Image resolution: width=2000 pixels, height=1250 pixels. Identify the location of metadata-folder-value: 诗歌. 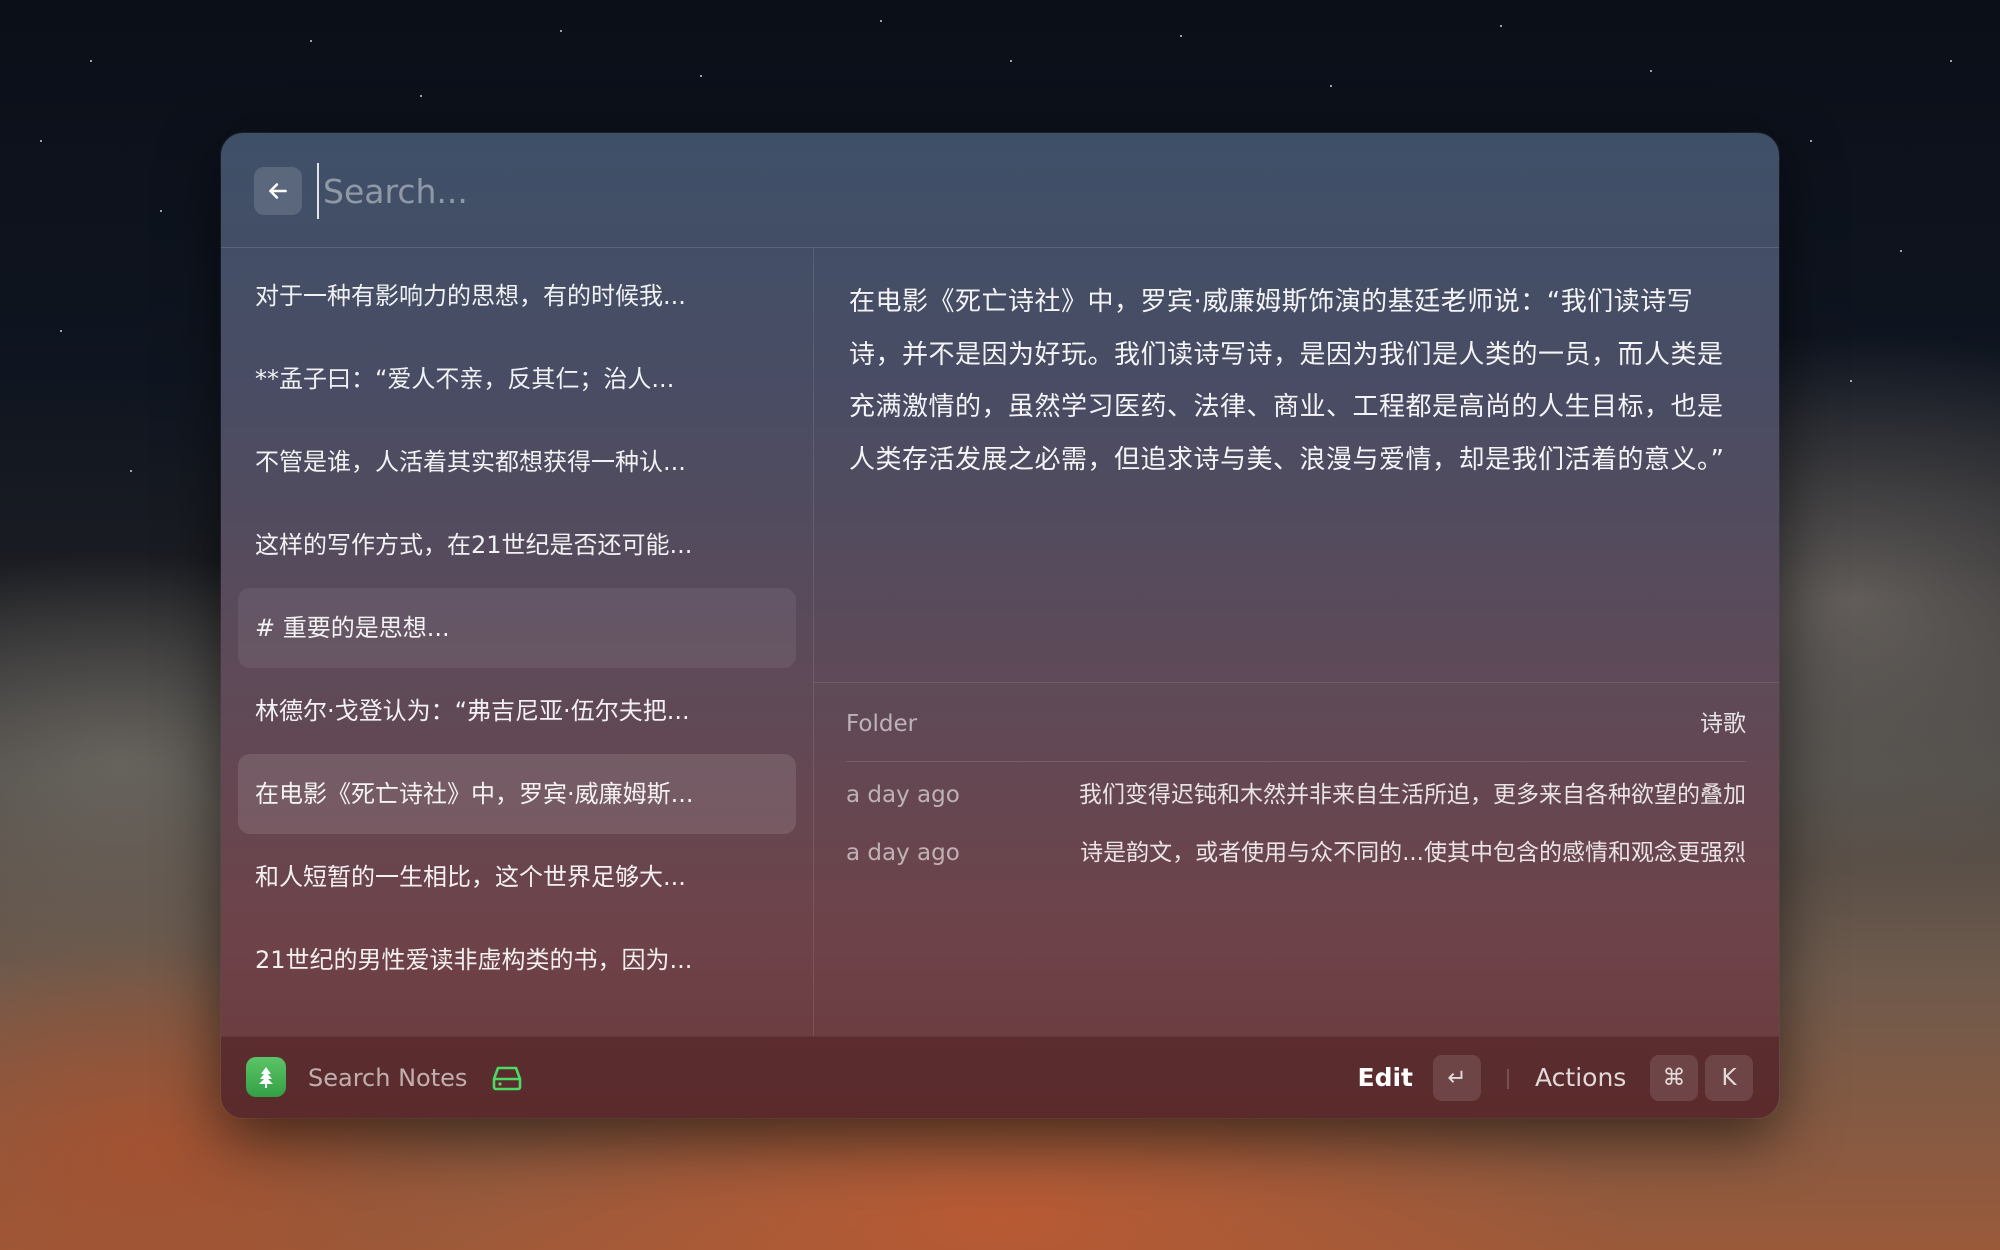
(1723, 724).